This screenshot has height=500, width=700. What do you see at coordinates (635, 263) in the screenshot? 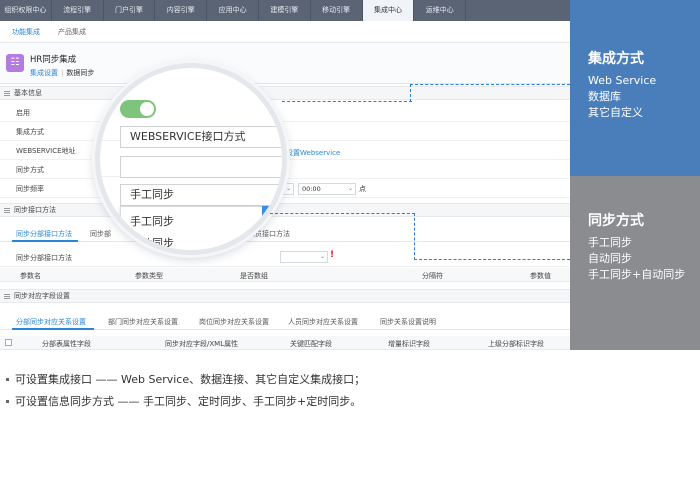
I see `sync-method-panel: 同步方式 手工同步 自动同步 手工同步+自动同步` at bounding box center [635, 263].